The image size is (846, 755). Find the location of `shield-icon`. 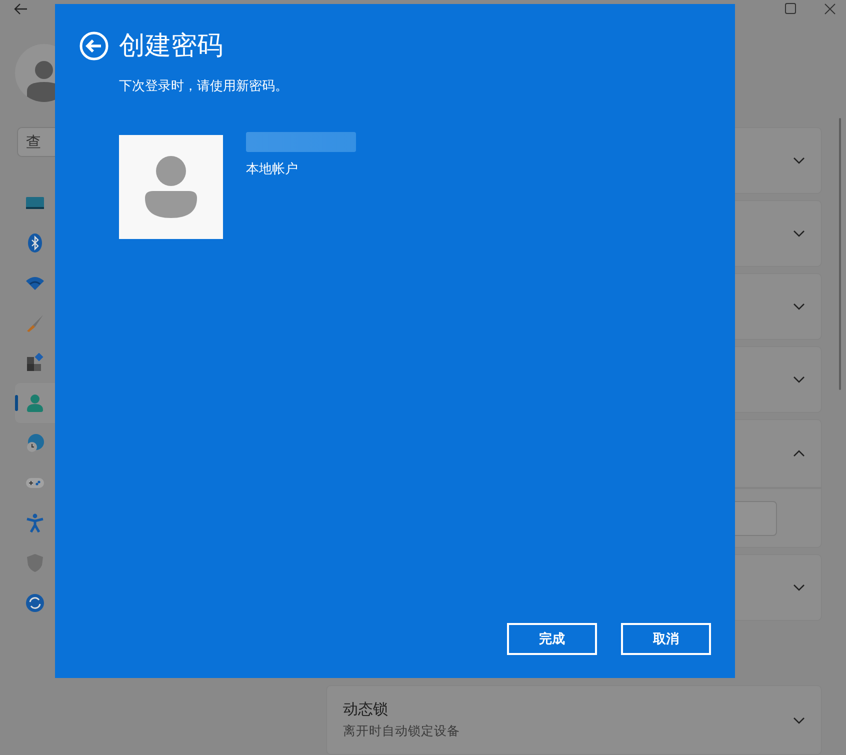

shield-icon is located at coordinates (35, 563).